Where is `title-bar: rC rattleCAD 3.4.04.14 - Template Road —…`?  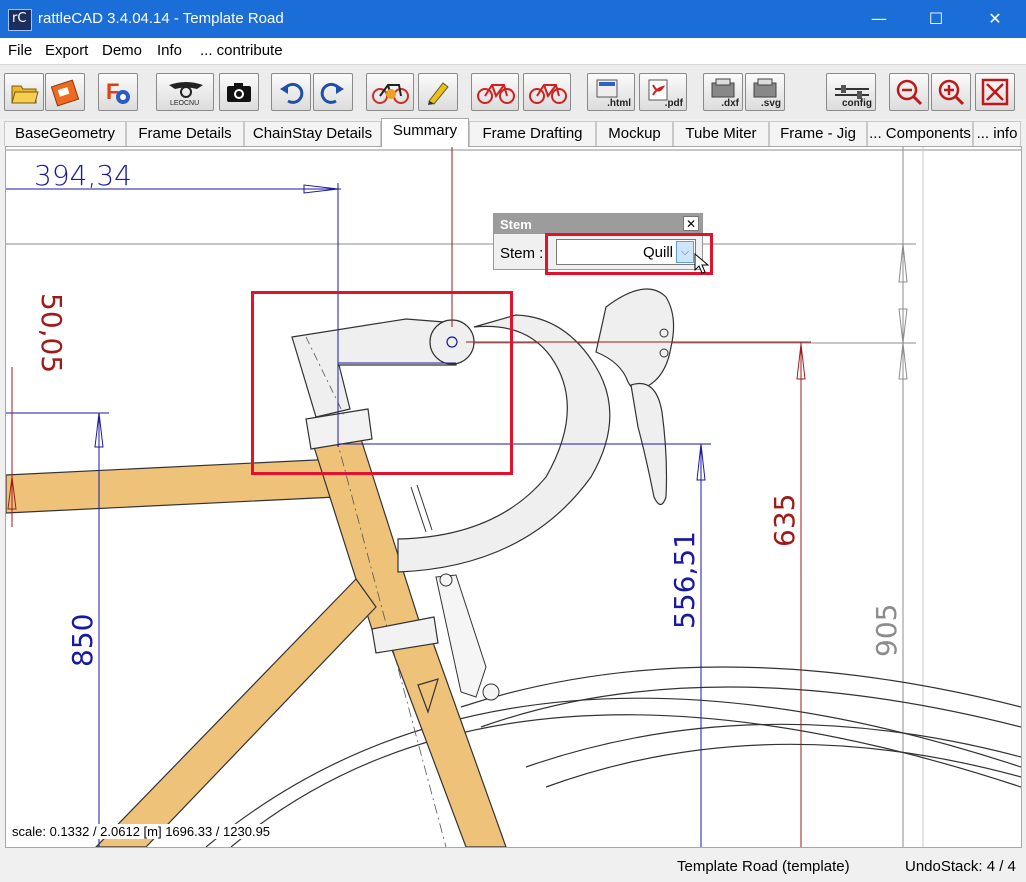 title-bar: rC rattleCAD 3.4.04.14 - Template Road —… is located at coordinates (513, 19).